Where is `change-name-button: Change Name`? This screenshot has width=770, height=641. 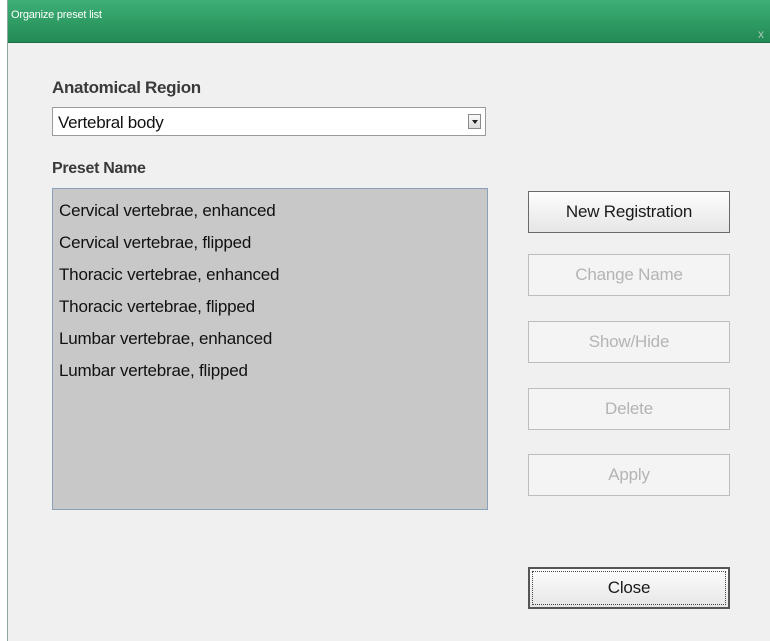
change-name-button: Change Name is located at coordinates (629, 275).